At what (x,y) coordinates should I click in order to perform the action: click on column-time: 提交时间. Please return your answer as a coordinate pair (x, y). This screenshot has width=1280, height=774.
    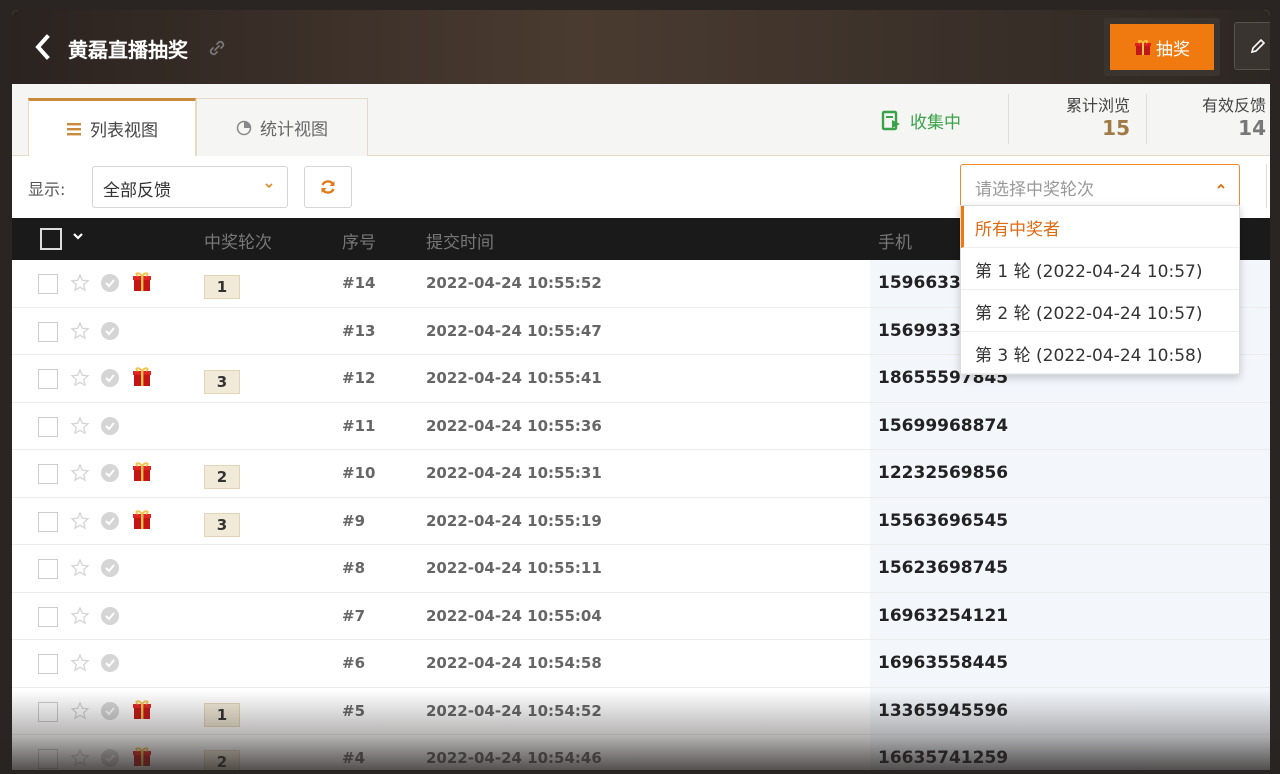
    Looking at the image, I should click on (460, 240).